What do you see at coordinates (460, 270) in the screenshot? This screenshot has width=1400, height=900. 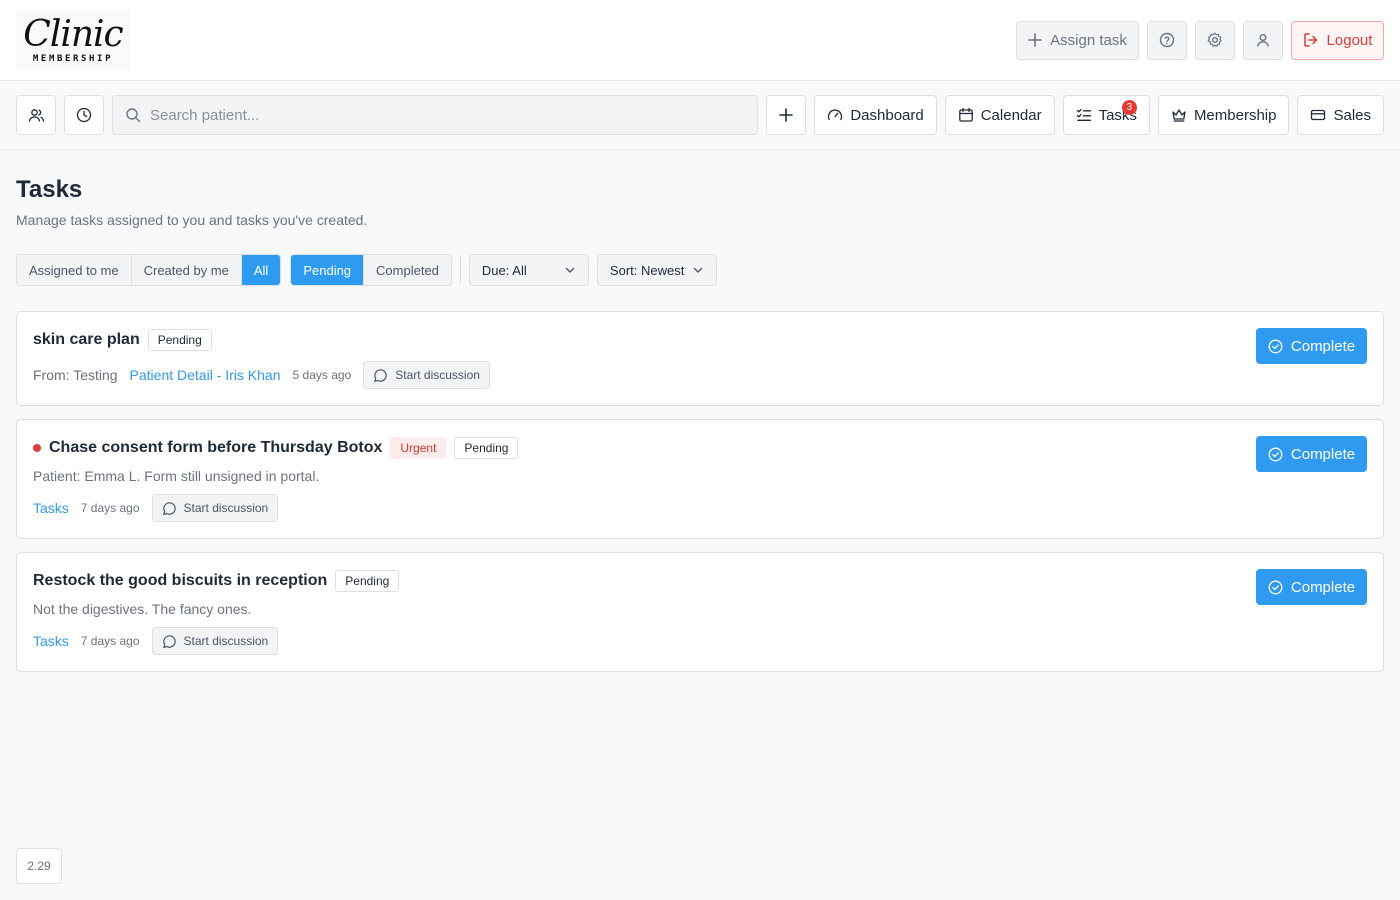 I see `filter-divider` at bounding box center [460, 270].